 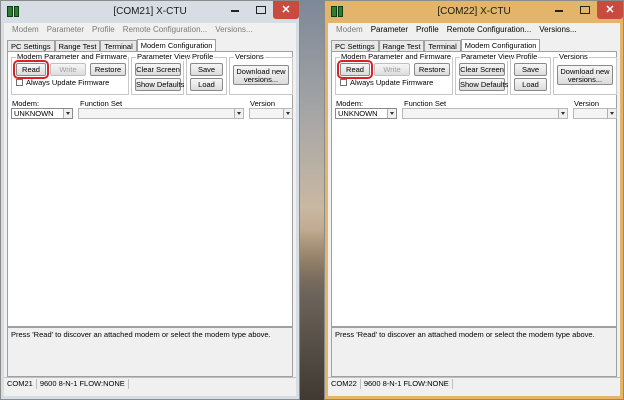 I want to click on status-port: COM22, so click(x=344, y=383).